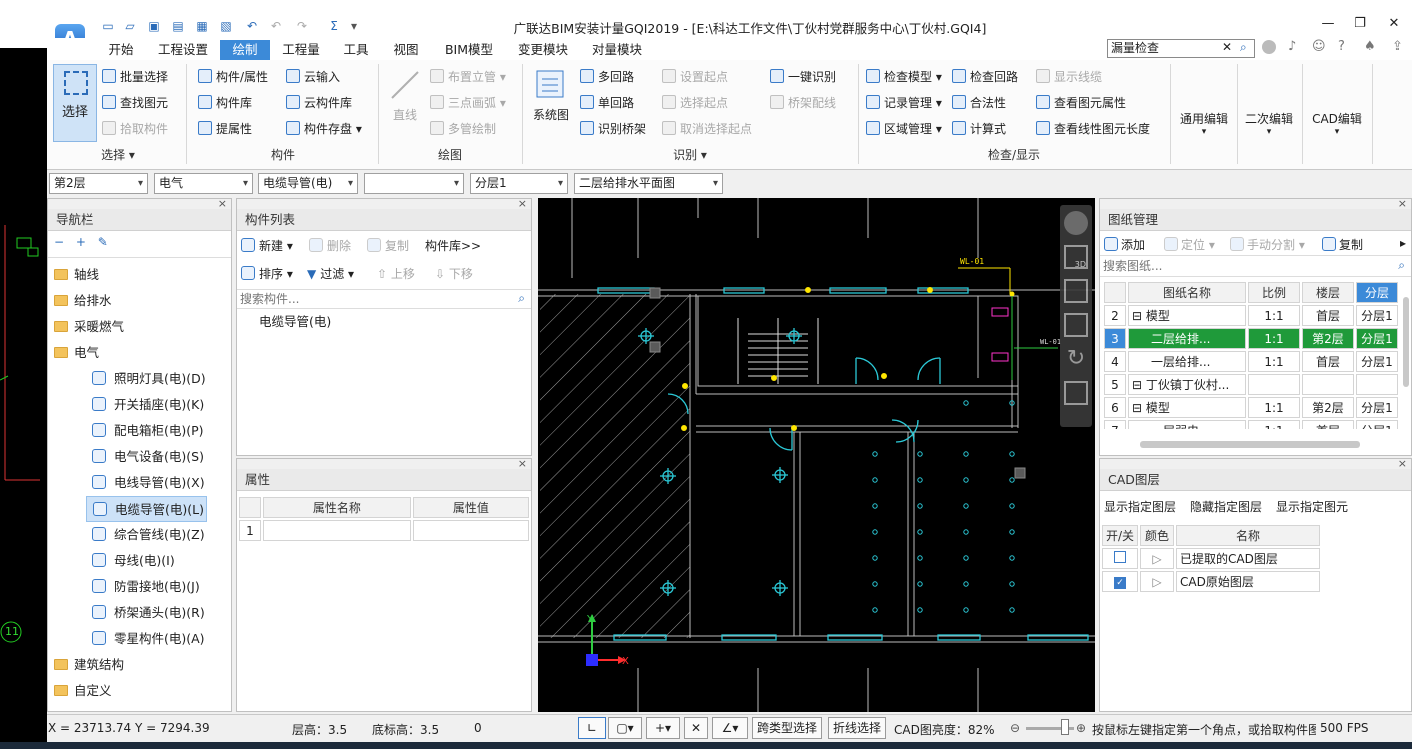  I want to click on component-property-button: 构件/属性, so click(233, 77).